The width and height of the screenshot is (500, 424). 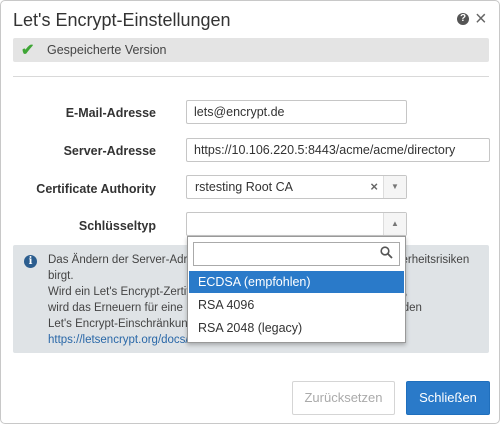 I want to click on question-icon: ?, so click(x=463, y=19).